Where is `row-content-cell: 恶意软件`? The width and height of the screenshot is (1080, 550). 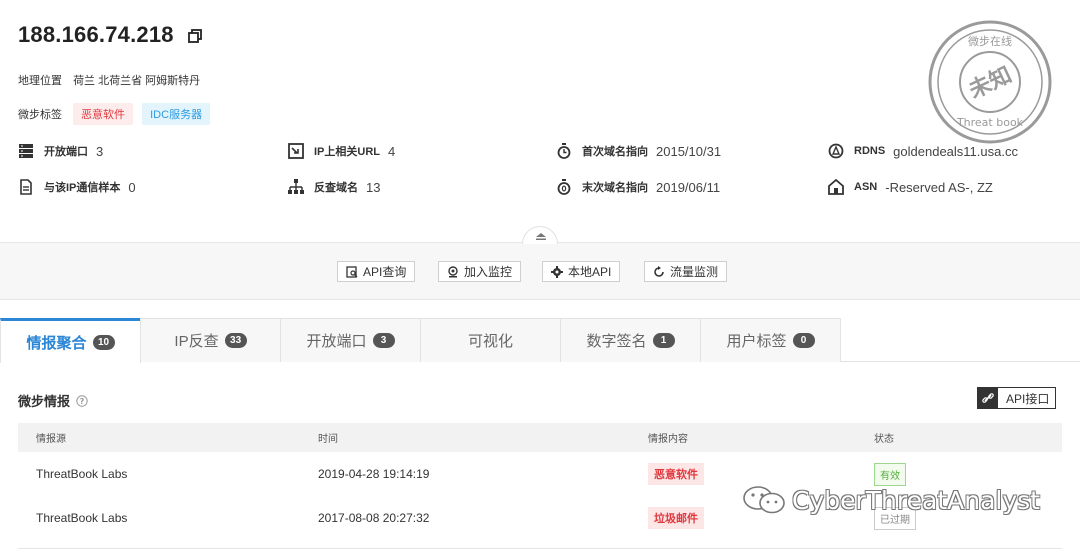
row-content-cell: 恶意软件 is located at coordinates (676, 474).